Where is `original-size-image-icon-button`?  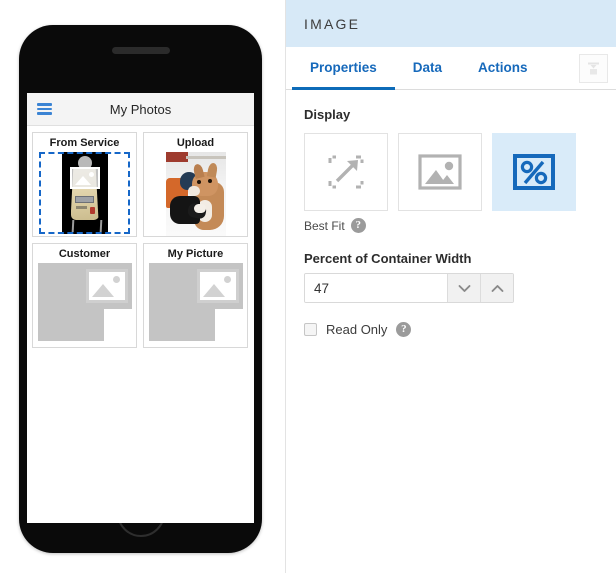
original-size-image-icon-button is located at coordinates (440, 172).